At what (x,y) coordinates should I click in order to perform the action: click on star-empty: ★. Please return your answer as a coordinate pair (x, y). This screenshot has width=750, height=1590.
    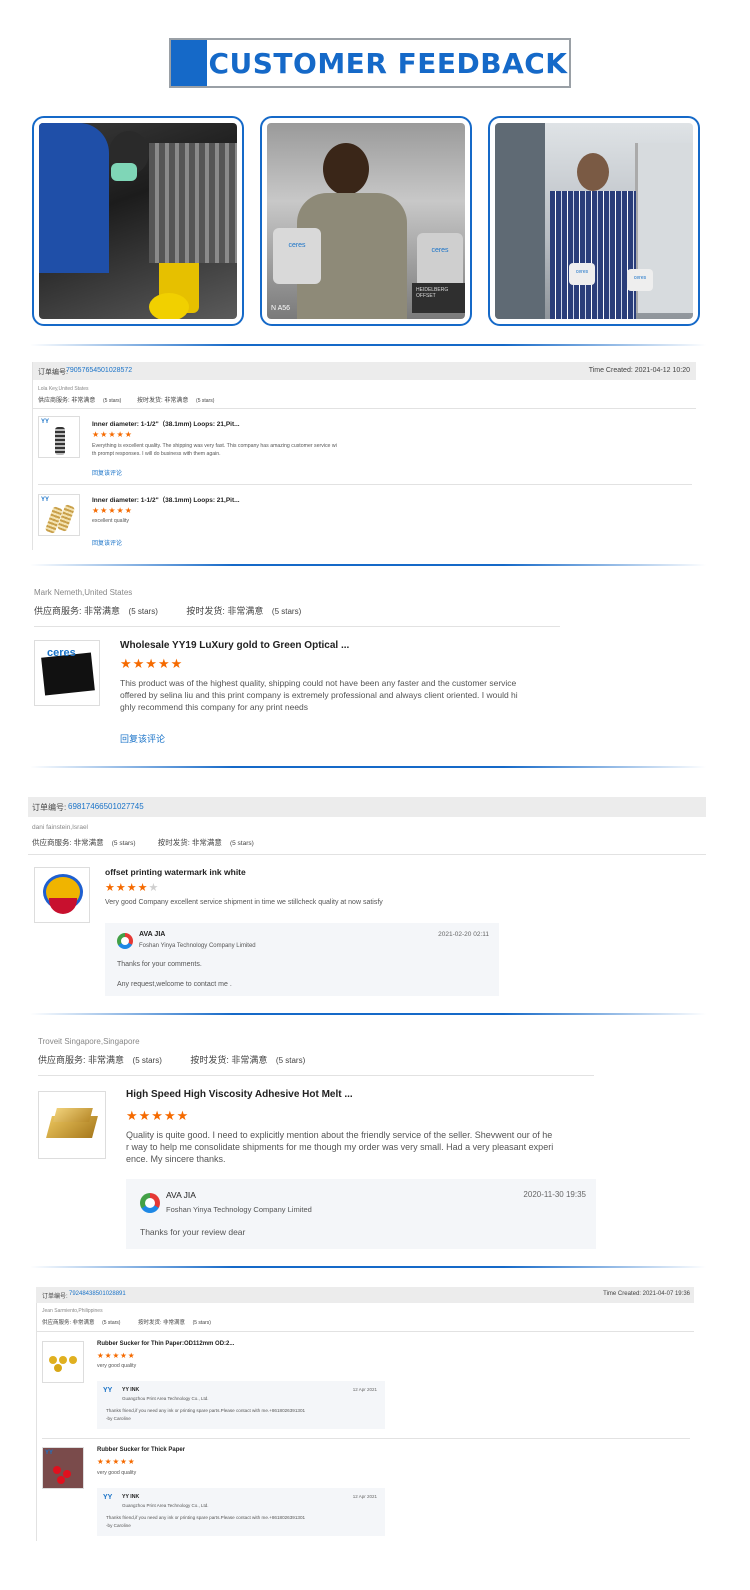
    Looking at the image, I should click on (154, 888).